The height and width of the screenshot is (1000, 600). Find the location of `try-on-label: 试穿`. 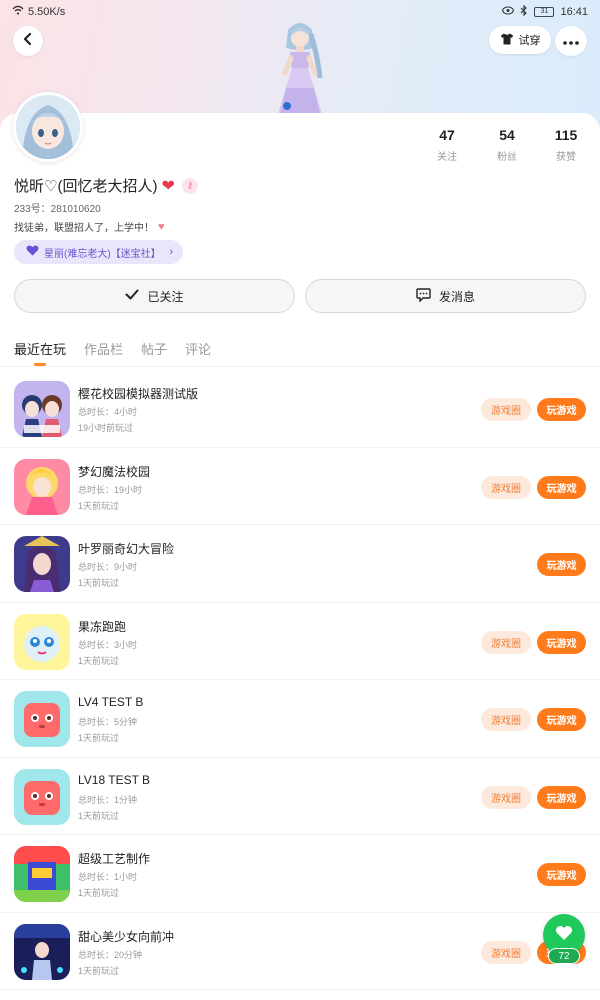

try-on-label: 试穿 is located at coordinates (529, 41).